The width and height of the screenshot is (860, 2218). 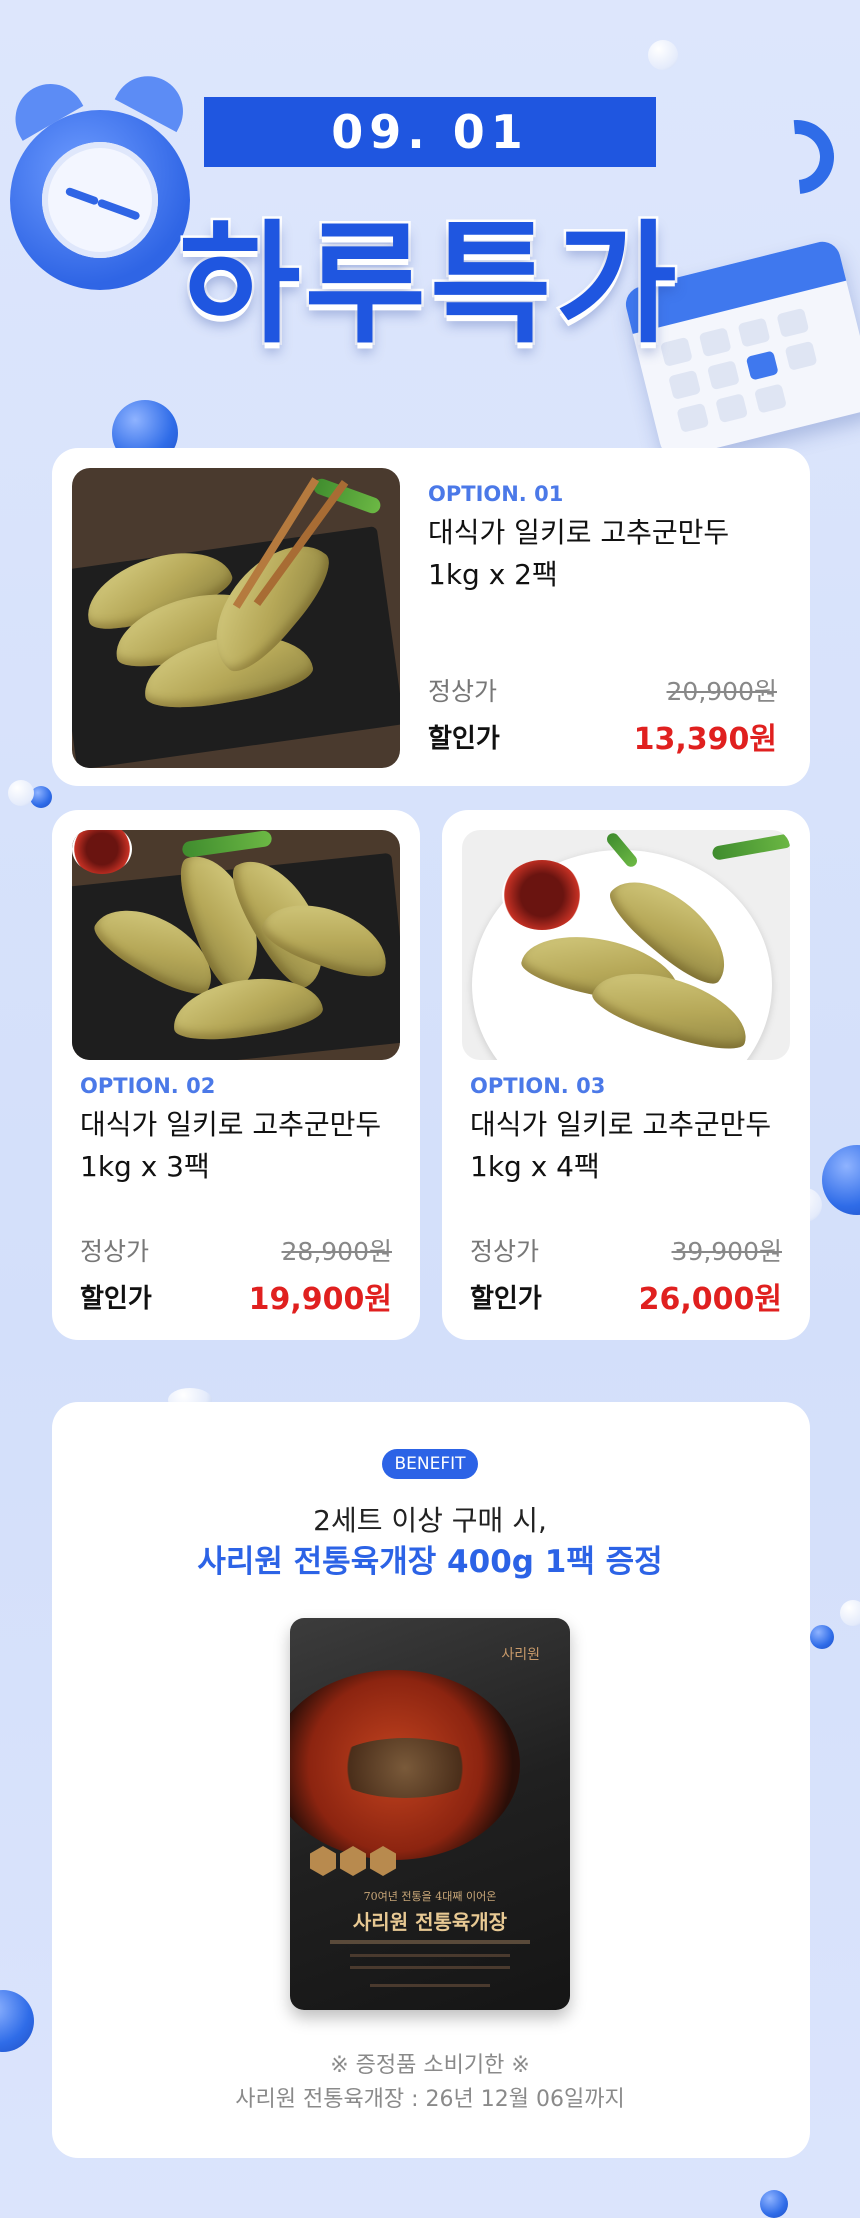 What do you see at coordinates (726, 1251) in the screenshot?
I see `regular-price: 39,900원` at bounding box center [726, 1251].